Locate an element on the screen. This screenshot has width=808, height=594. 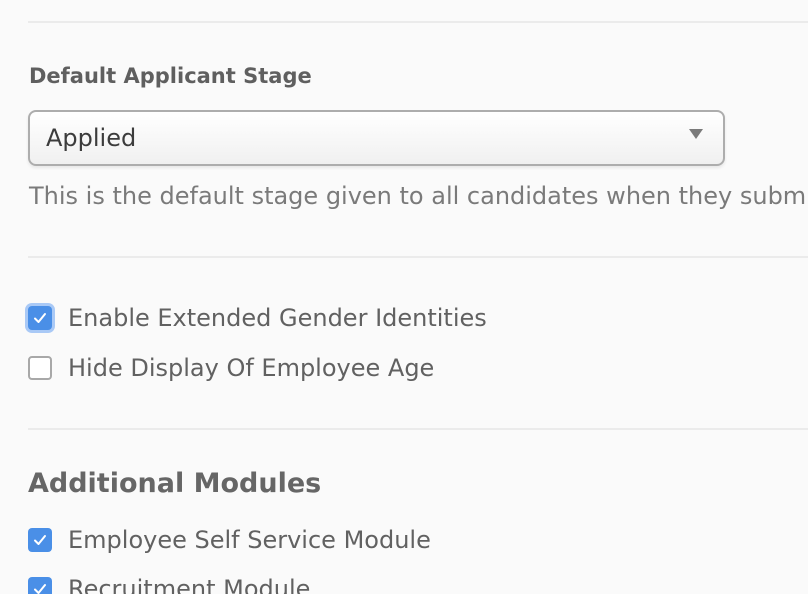
self-service-module-label: Employee Self Service Module is located at coordinates (249, 540).